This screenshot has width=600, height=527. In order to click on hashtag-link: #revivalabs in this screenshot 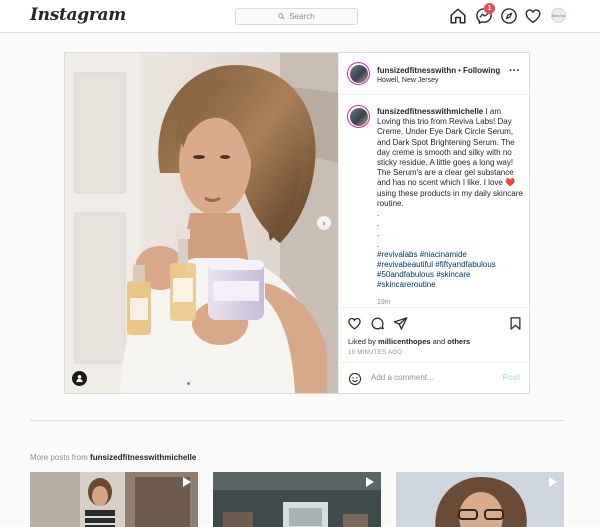, I will do `click(397, 254)`.